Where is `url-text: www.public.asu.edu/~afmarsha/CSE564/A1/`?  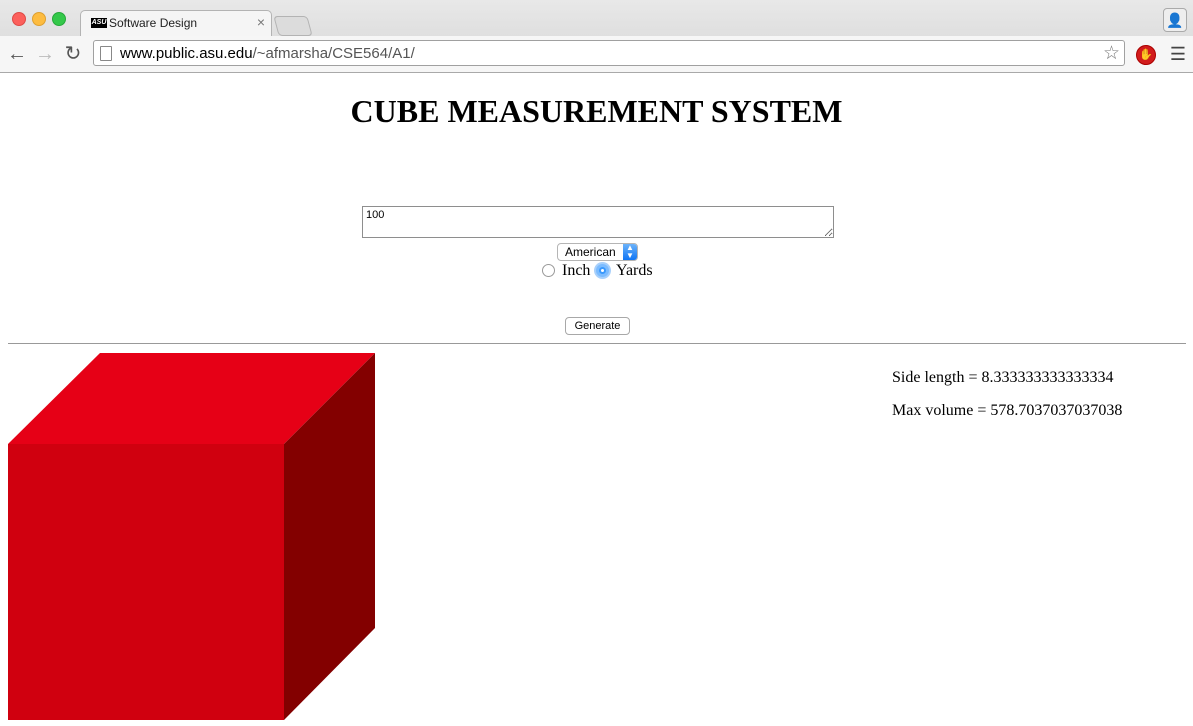
url-text: www.public.asu.edu/~afmarsha/CSE564/A1/ is located at coordinates (267, 53).